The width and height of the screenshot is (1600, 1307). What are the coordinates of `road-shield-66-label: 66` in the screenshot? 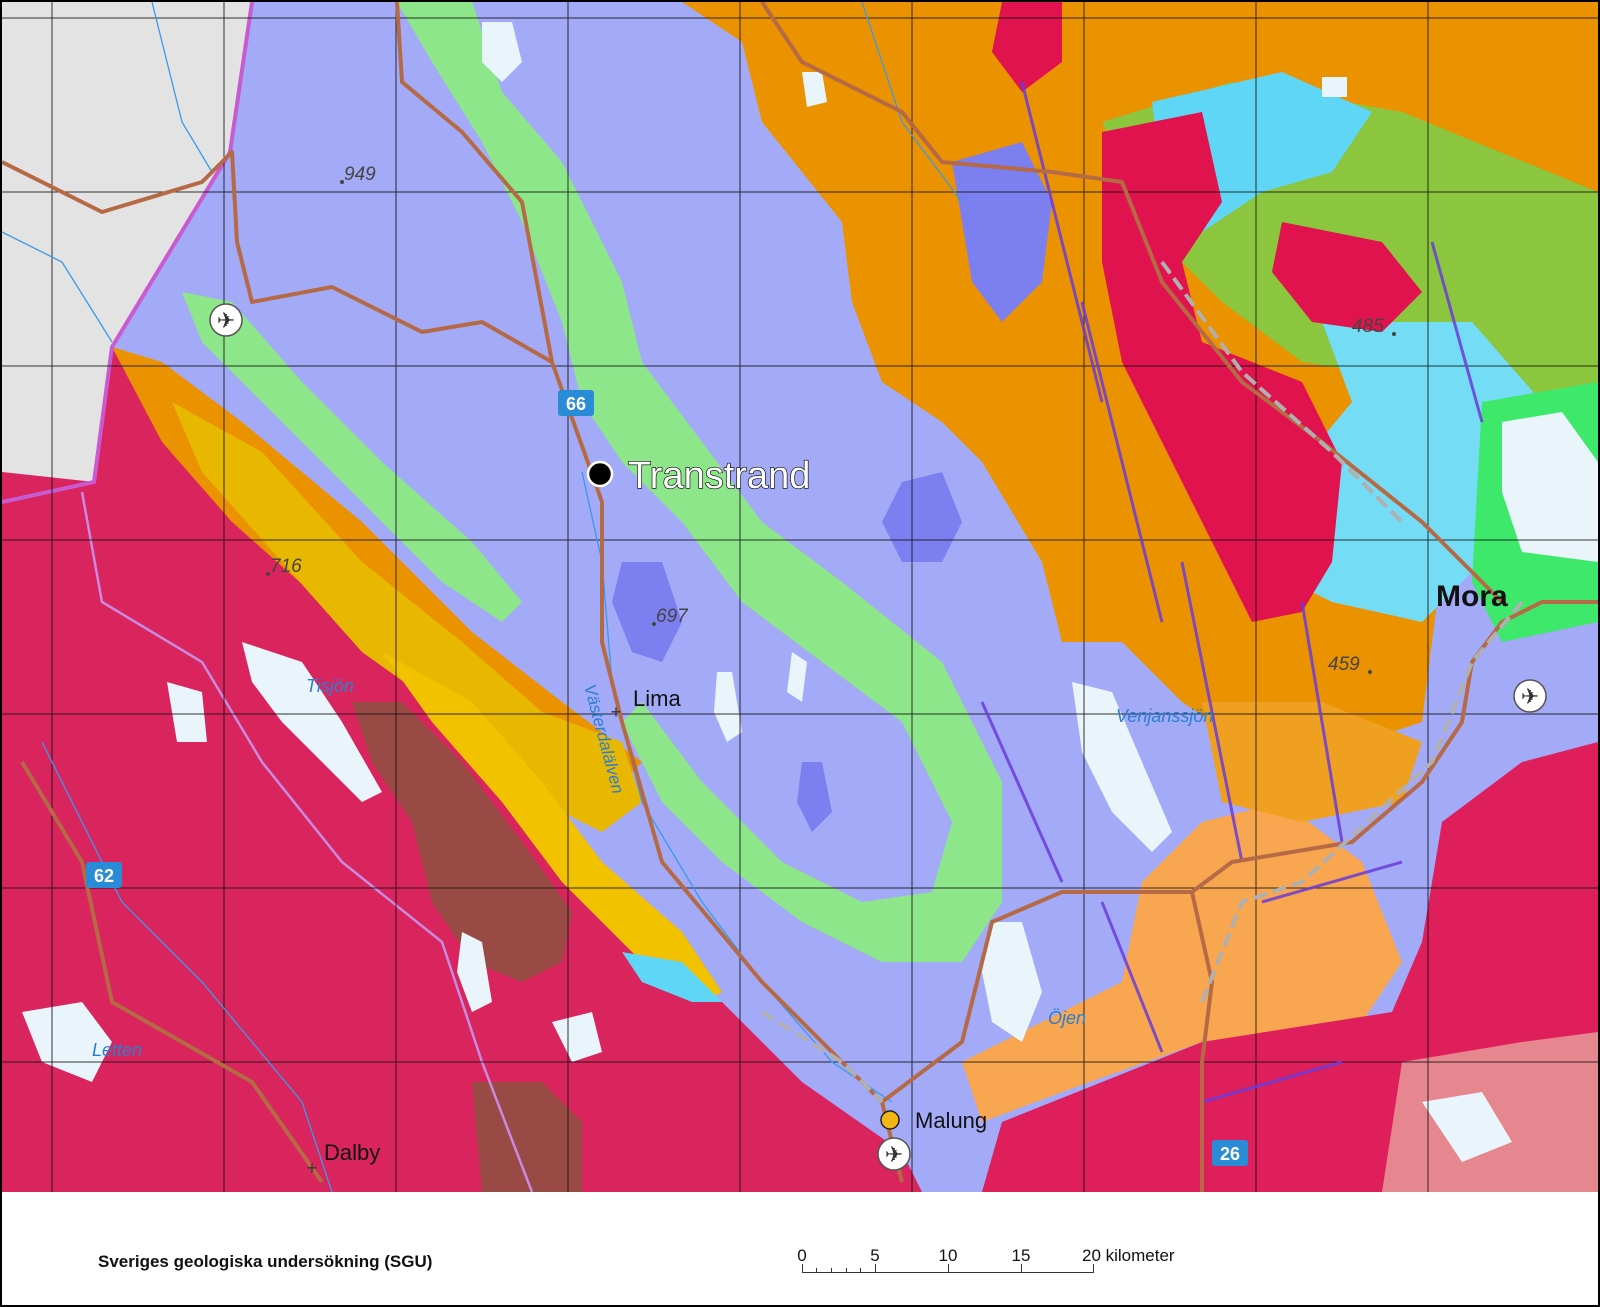 It's located at (576, 404).